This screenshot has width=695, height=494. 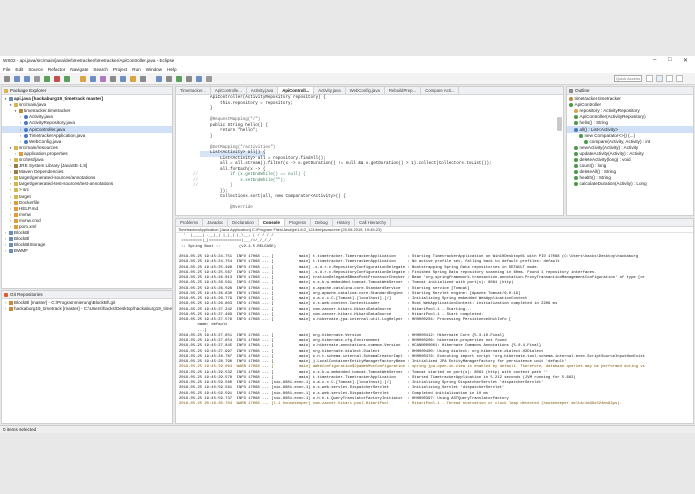 I want to click on menu-item-search: Search, so click(x=100, y=69).